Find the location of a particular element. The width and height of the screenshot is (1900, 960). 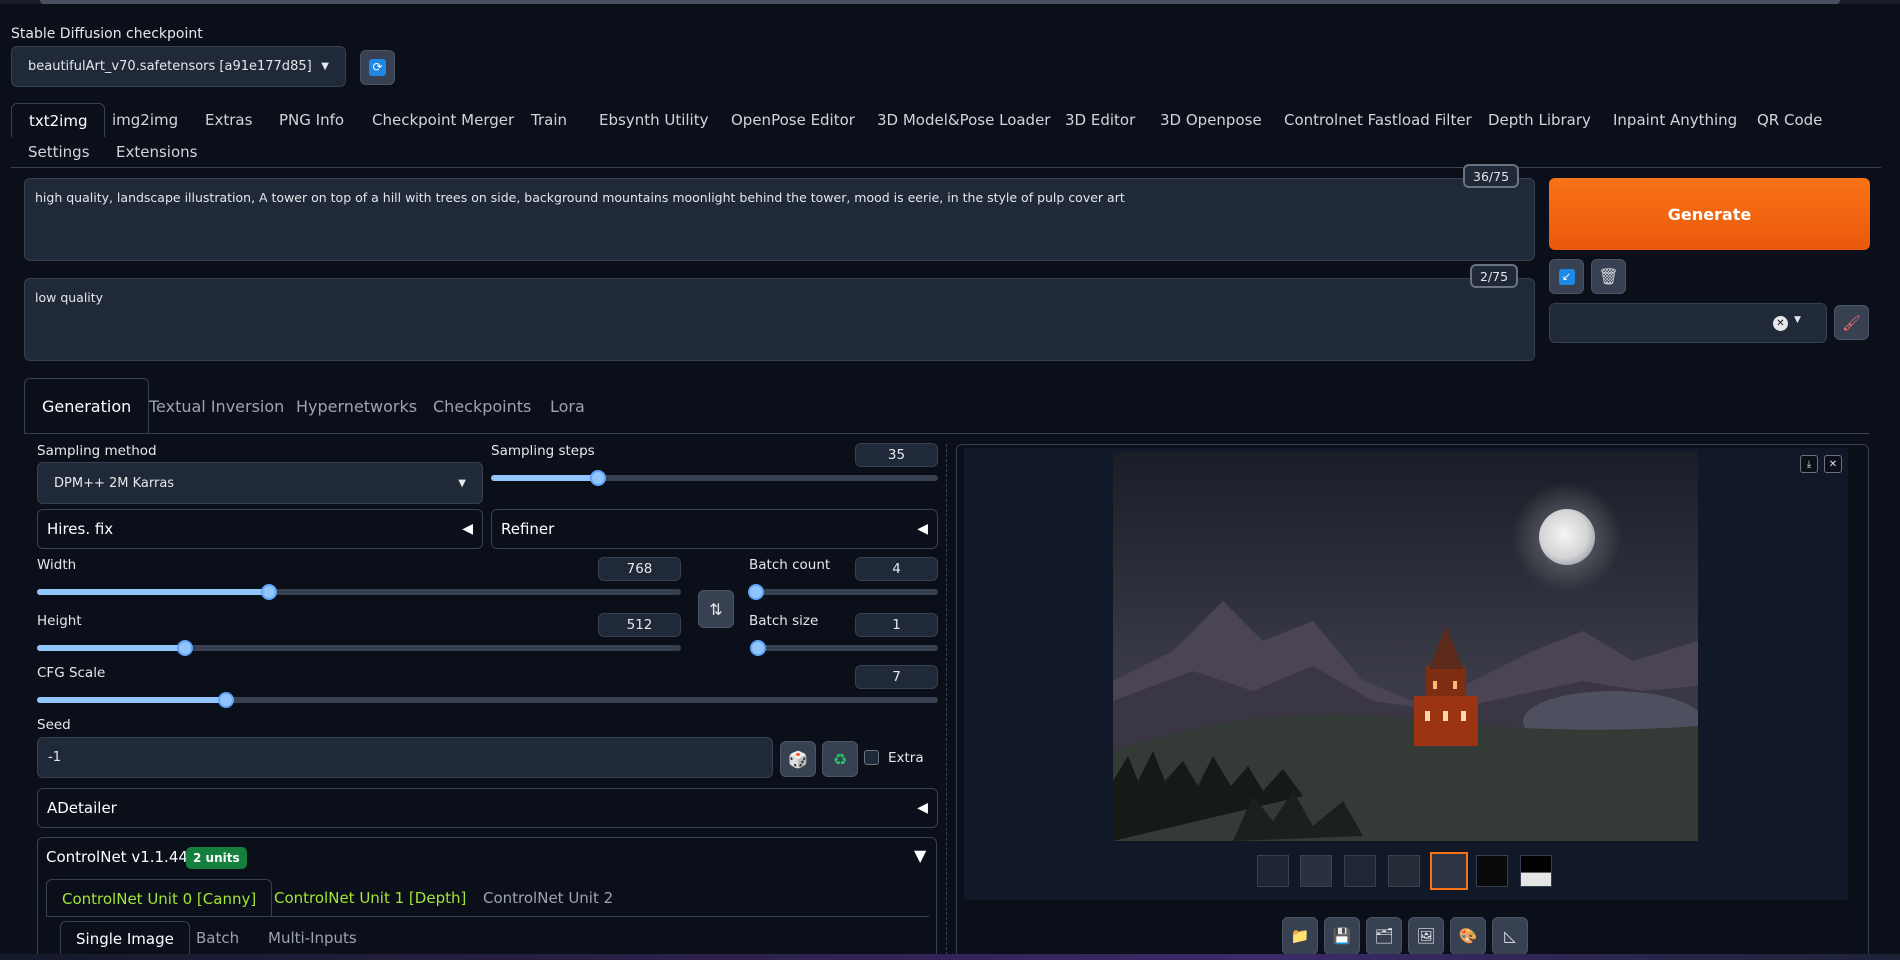

generated-image is located at coordinates (1405, 646).